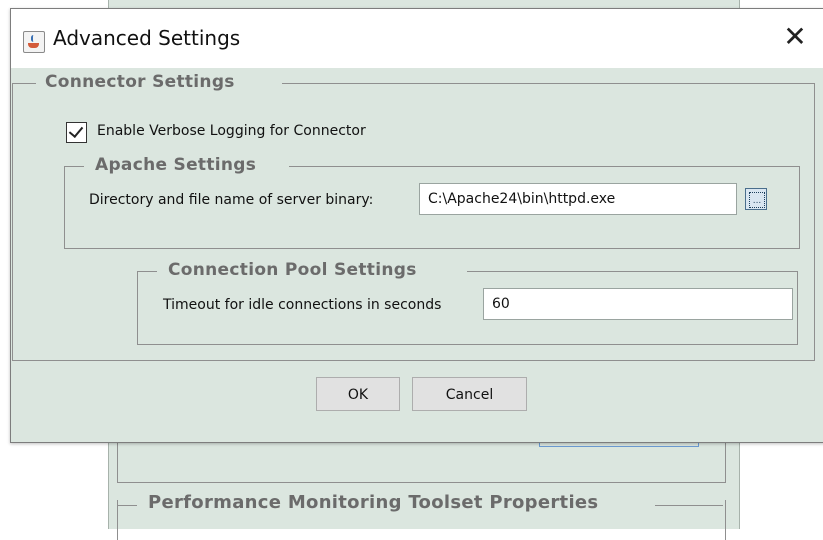 Image resolution: width=823 pixels, height=540 pixels. I want to click on connection-pool-title: Connection Pool Settings, so click(292, 270).